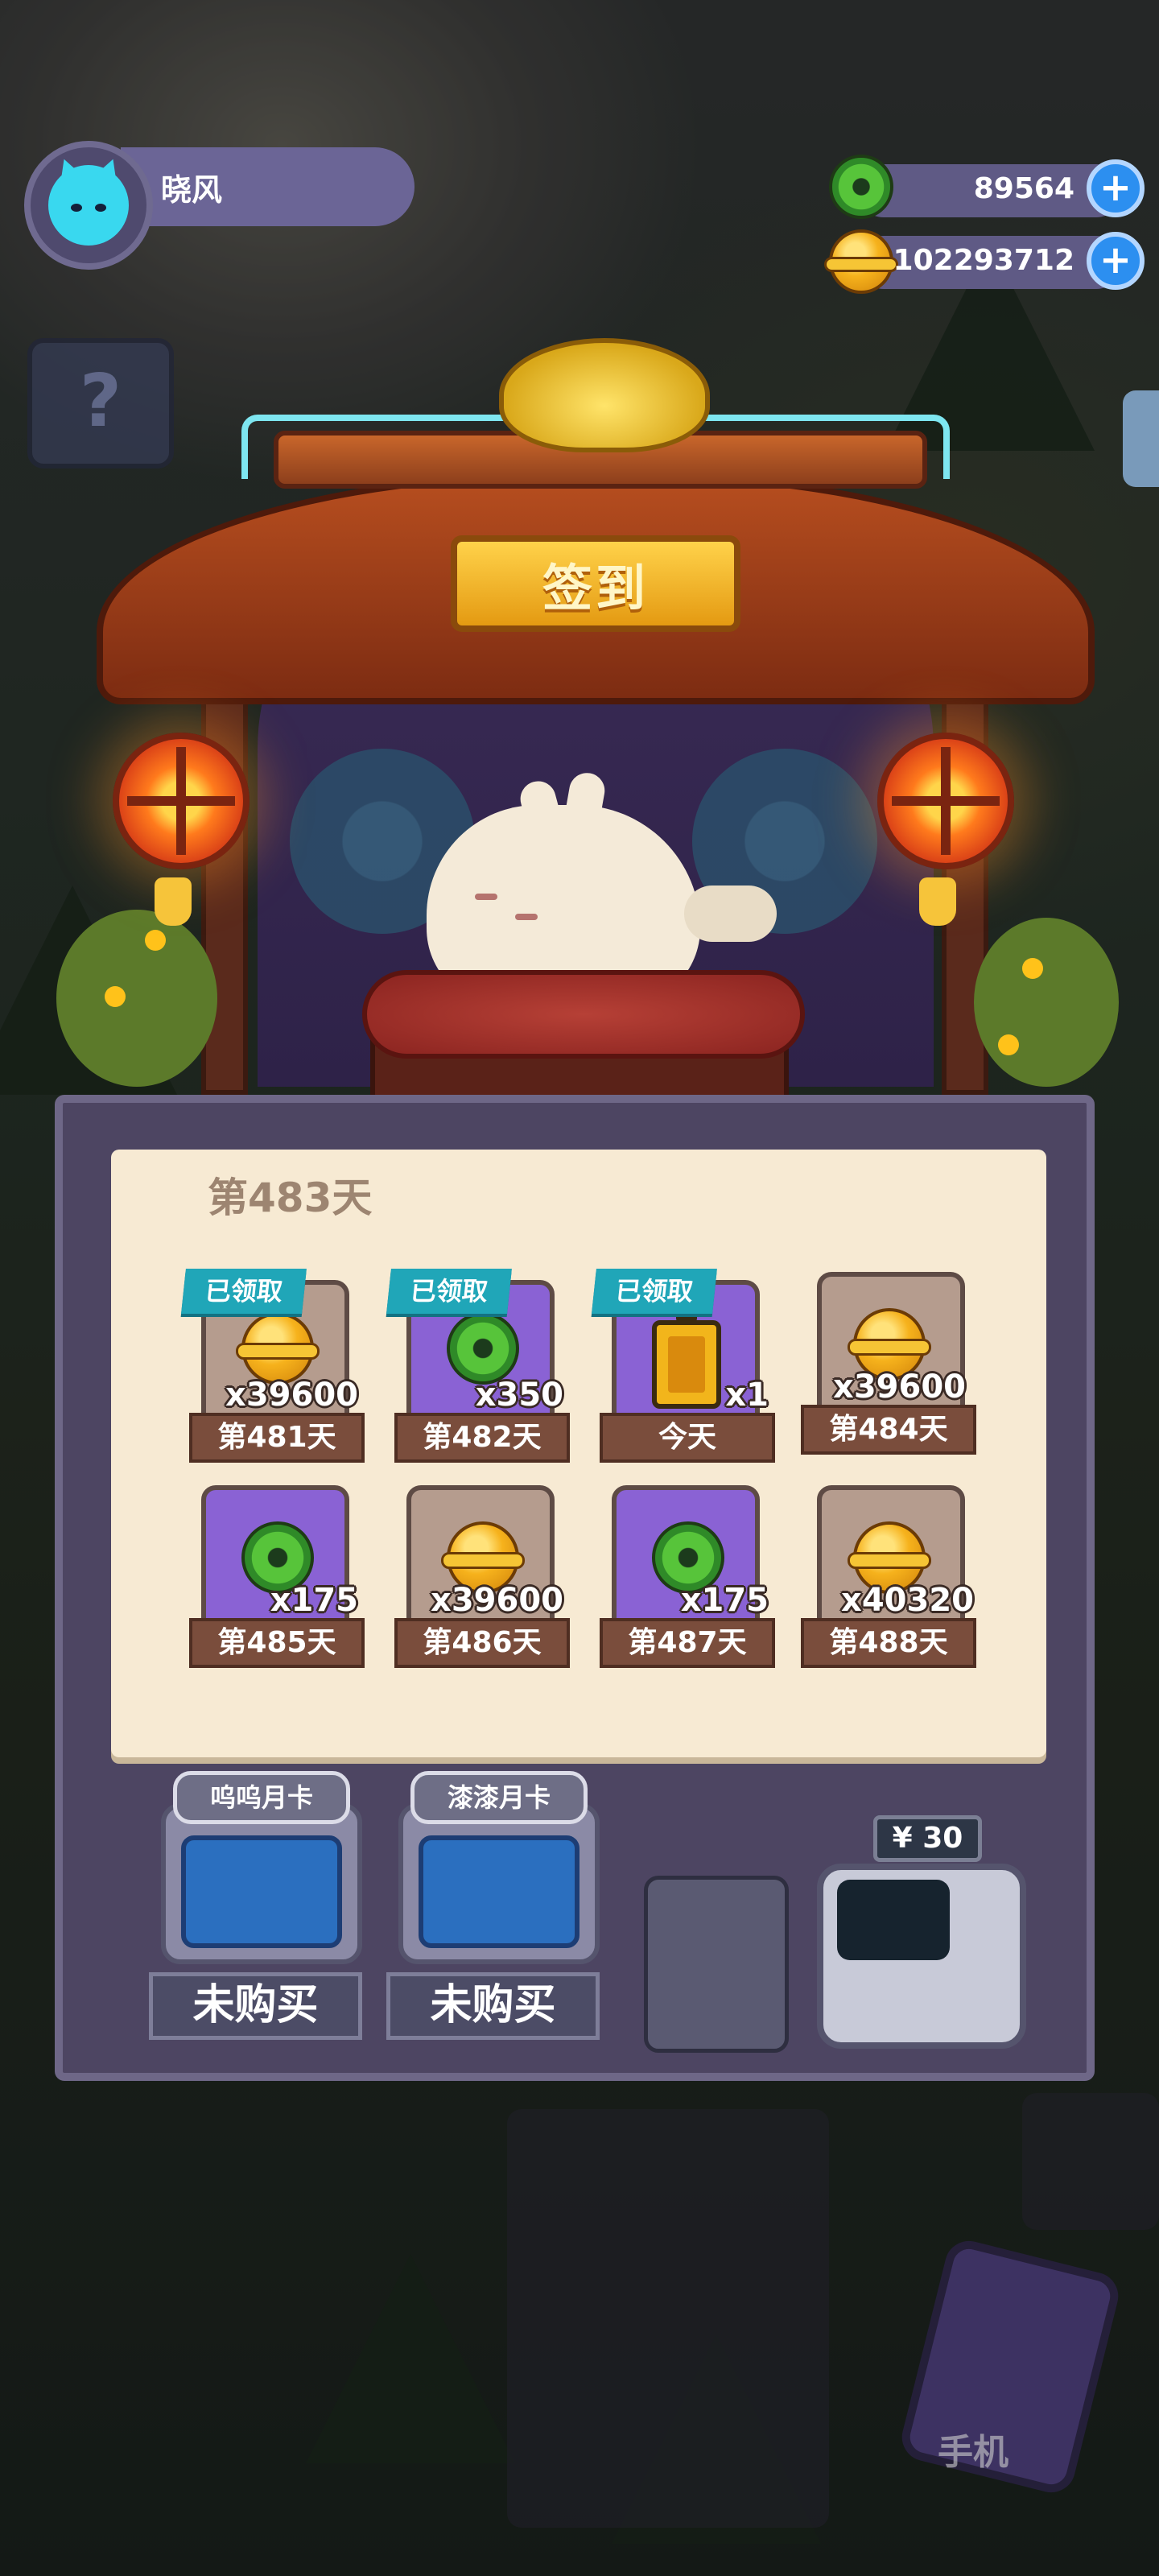 This screenshot has height=2576, width=1159. I want to click on price-tag: ¥ 30, so click(927, 1838).